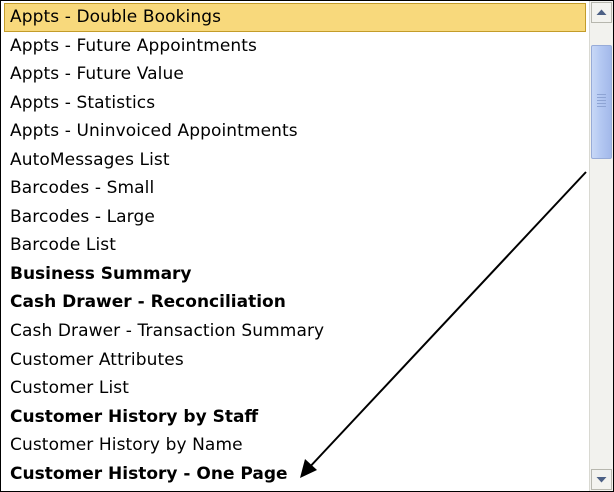 The width and height of the screenshot is (614, 492). Describe the element at coordinates (295, 46) in the screenshot. I see `list-item-1: Appts - Future Appointments` at that location.